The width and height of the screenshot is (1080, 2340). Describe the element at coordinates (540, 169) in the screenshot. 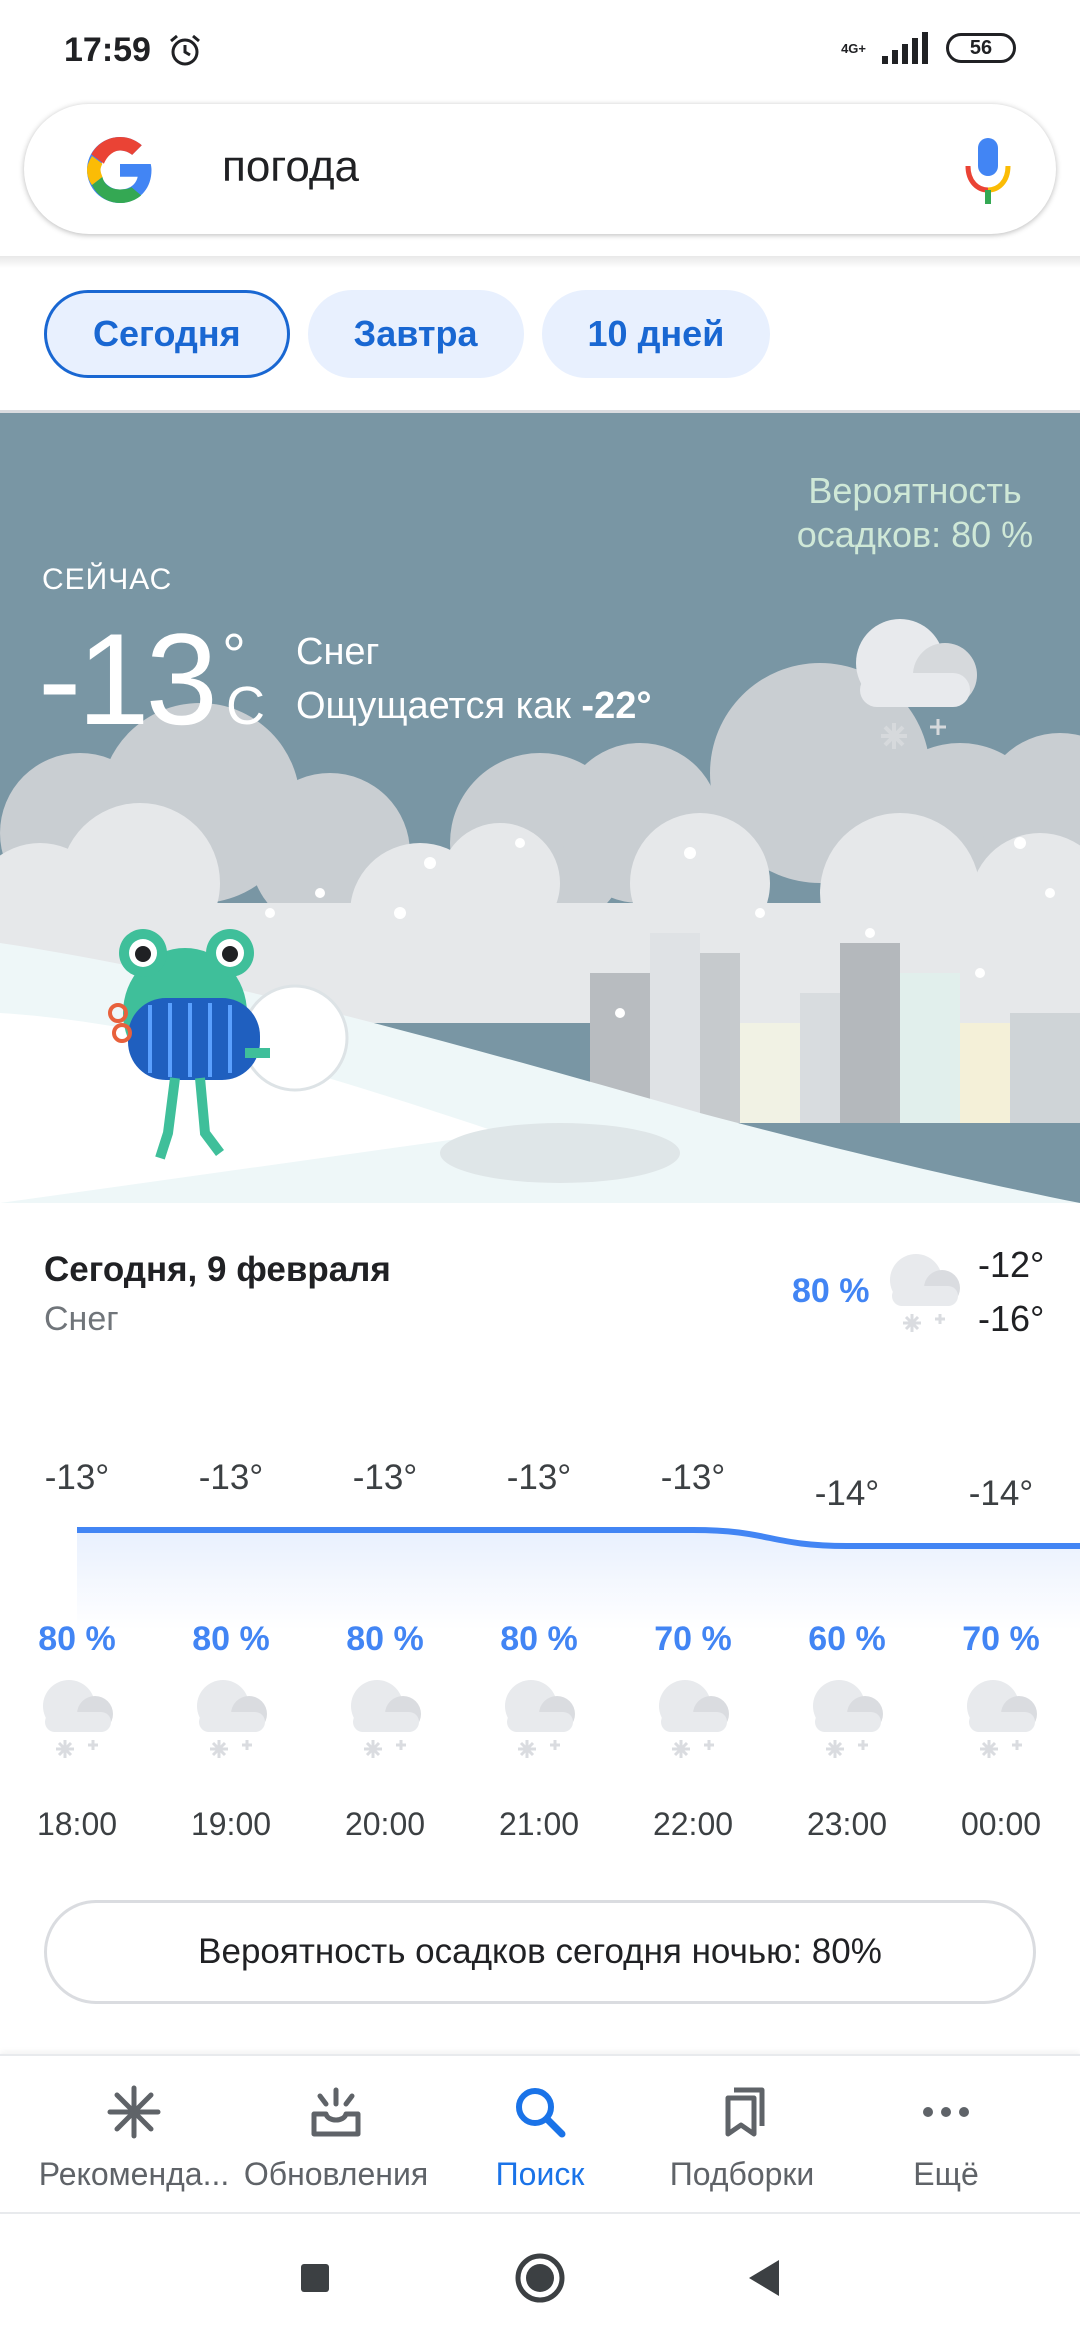

I see `search-bar: погода` at that location.